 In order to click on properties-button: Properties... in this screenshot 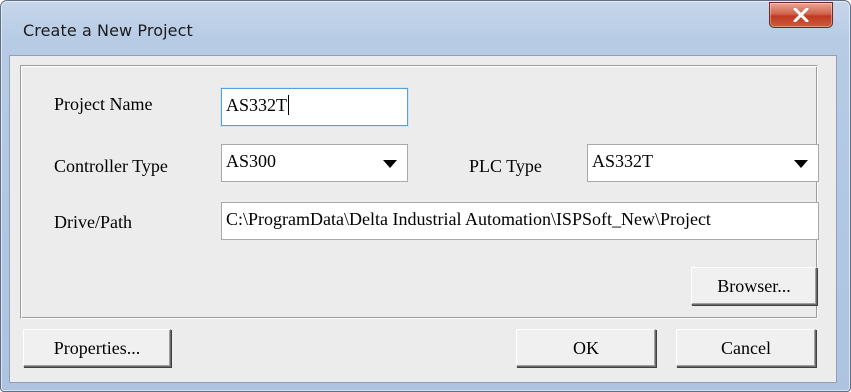, I will do `click(97, 348)`.